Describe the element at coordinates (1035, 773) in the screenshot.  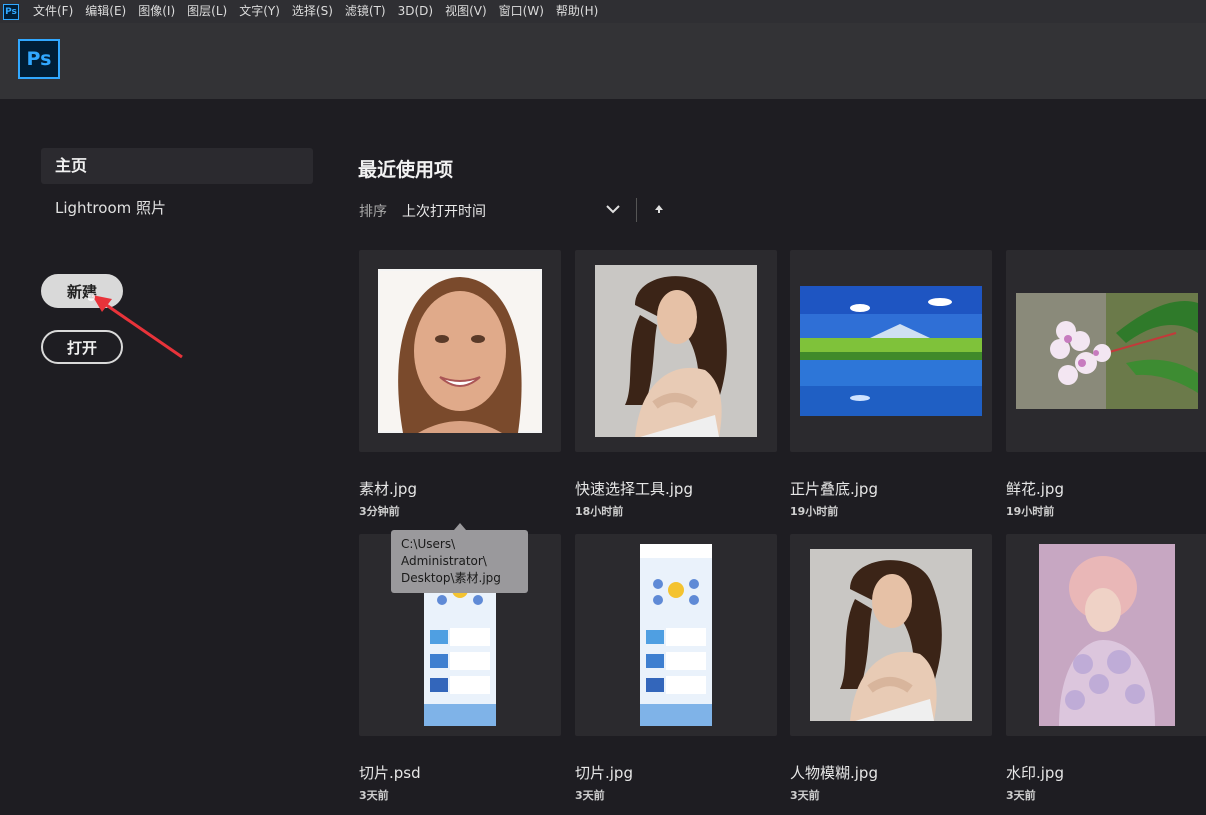
I see `file-name: 水印.jpg` at that location.